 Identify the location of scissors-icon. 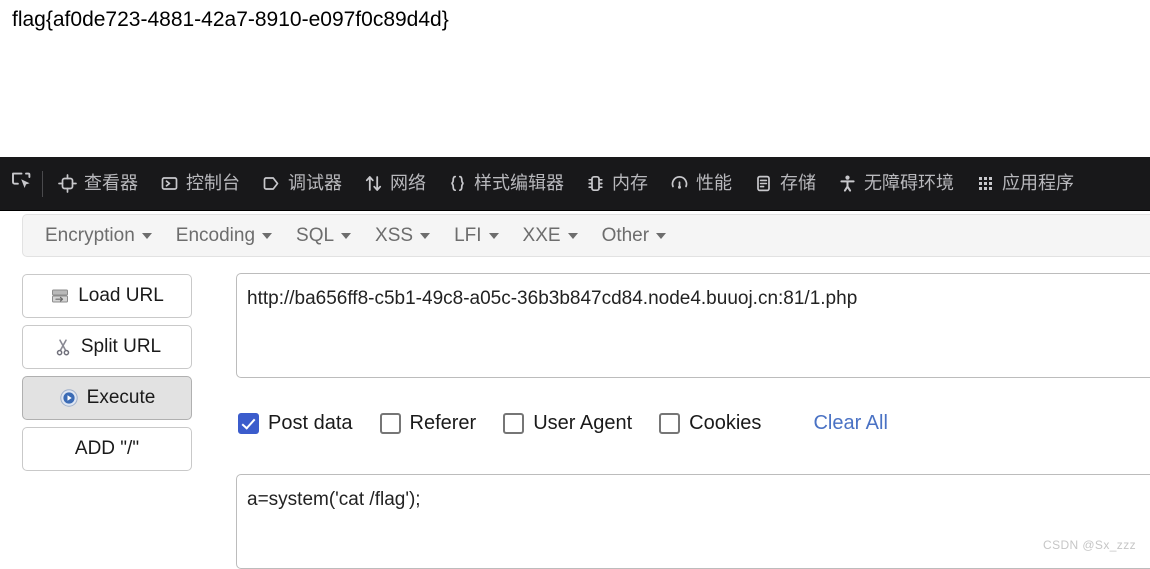
(63, 347).